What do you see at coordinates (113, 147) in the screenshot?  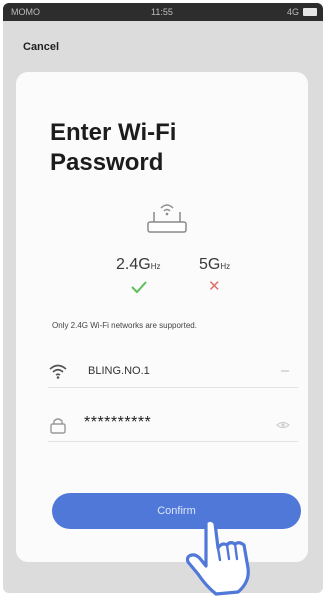 I see `page-title: Enter Wi-Fi Password` at bounding box center [113, 147].